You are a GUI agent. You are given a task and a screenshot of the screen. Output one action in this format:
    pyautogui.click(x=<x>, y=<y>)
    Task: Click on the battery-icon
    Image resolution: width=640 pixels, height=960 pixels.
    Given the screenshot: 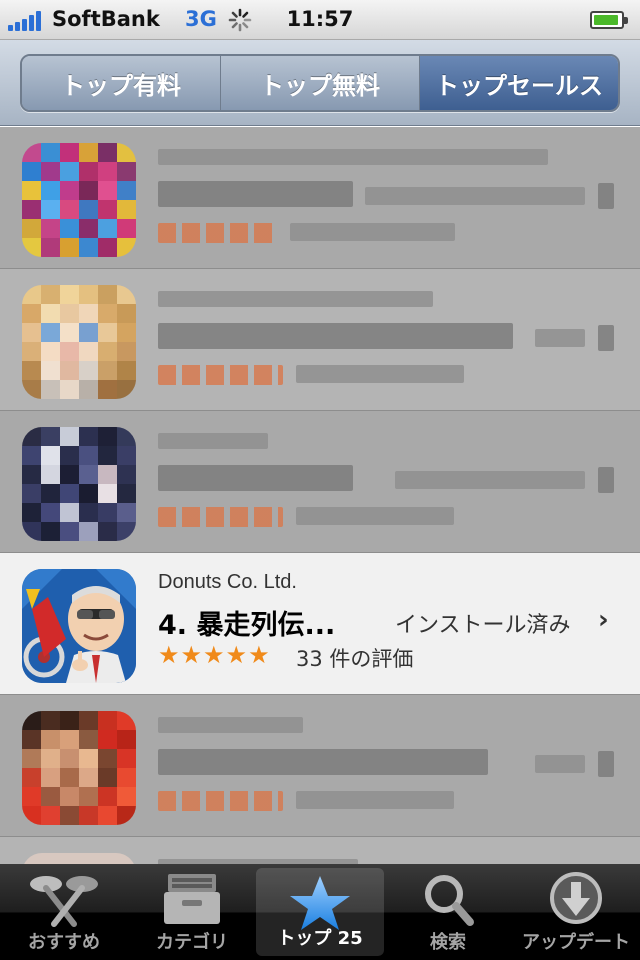 What is the action you would take?
    pyautogui.click(x=609, y=20)
    